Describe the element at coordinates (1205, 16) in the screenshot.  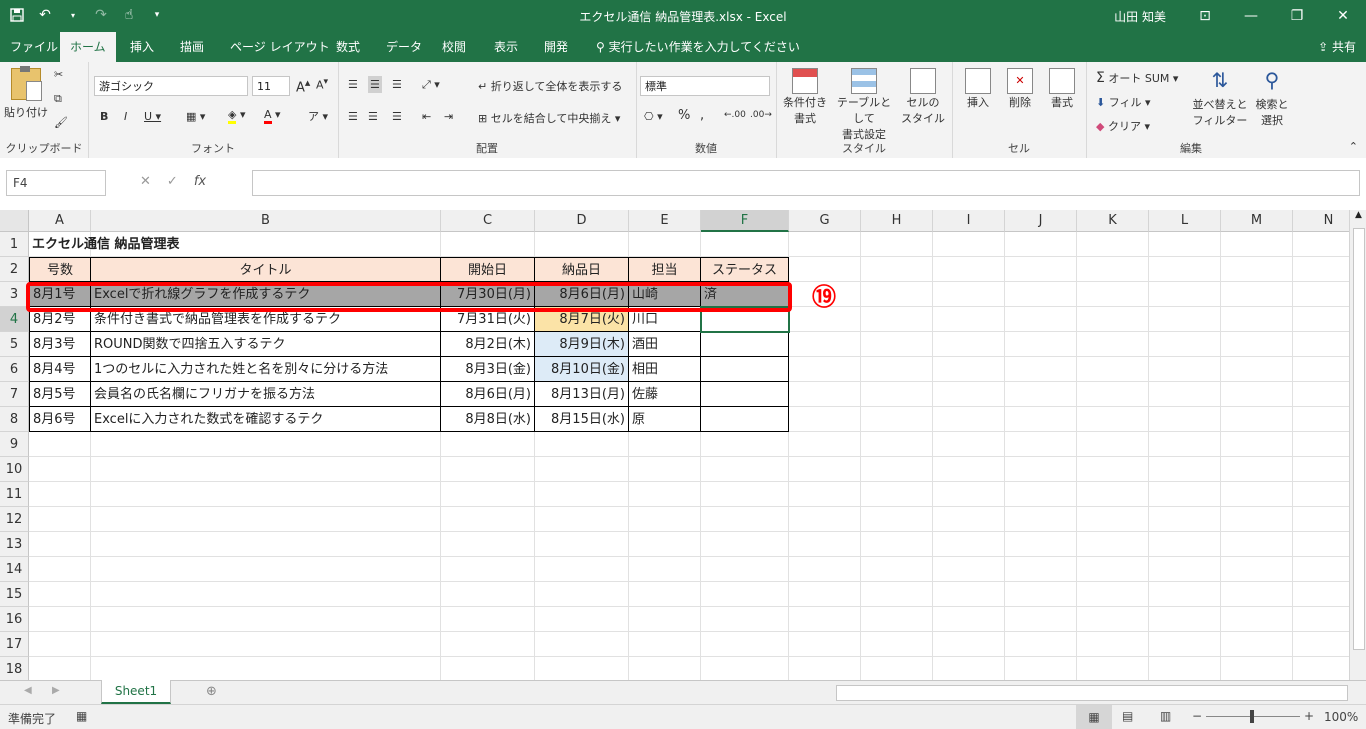
I see `ribbon-display-icon: ⊡` at that location.